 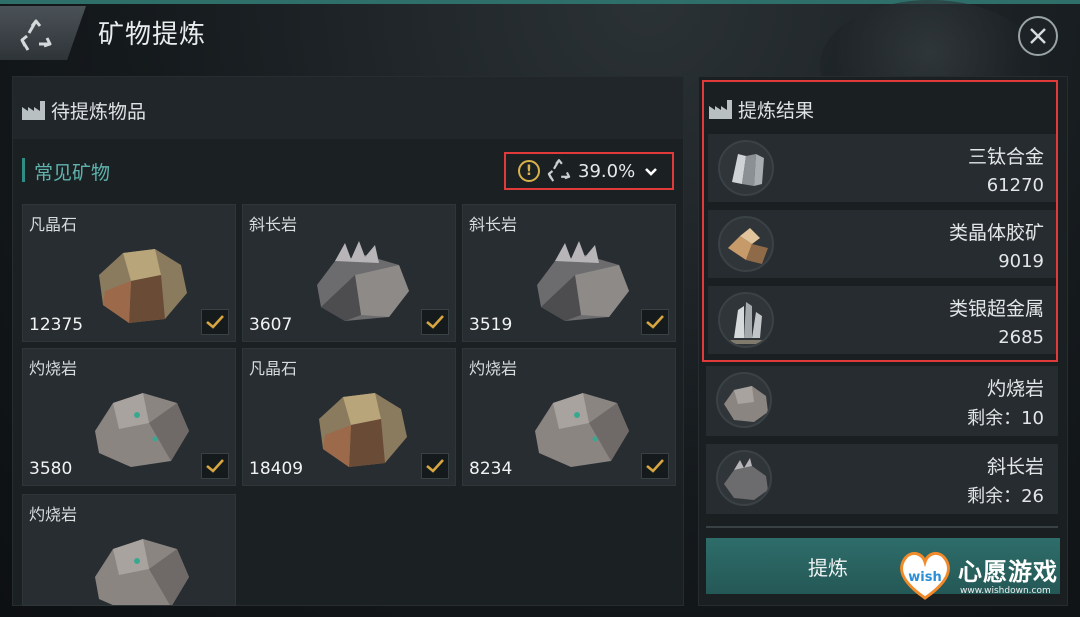 What do you see at coordinates (1015, 389) in the screenshot?
I see `leftover-name: 灼烧岩` at bounding box center [1015, 389].